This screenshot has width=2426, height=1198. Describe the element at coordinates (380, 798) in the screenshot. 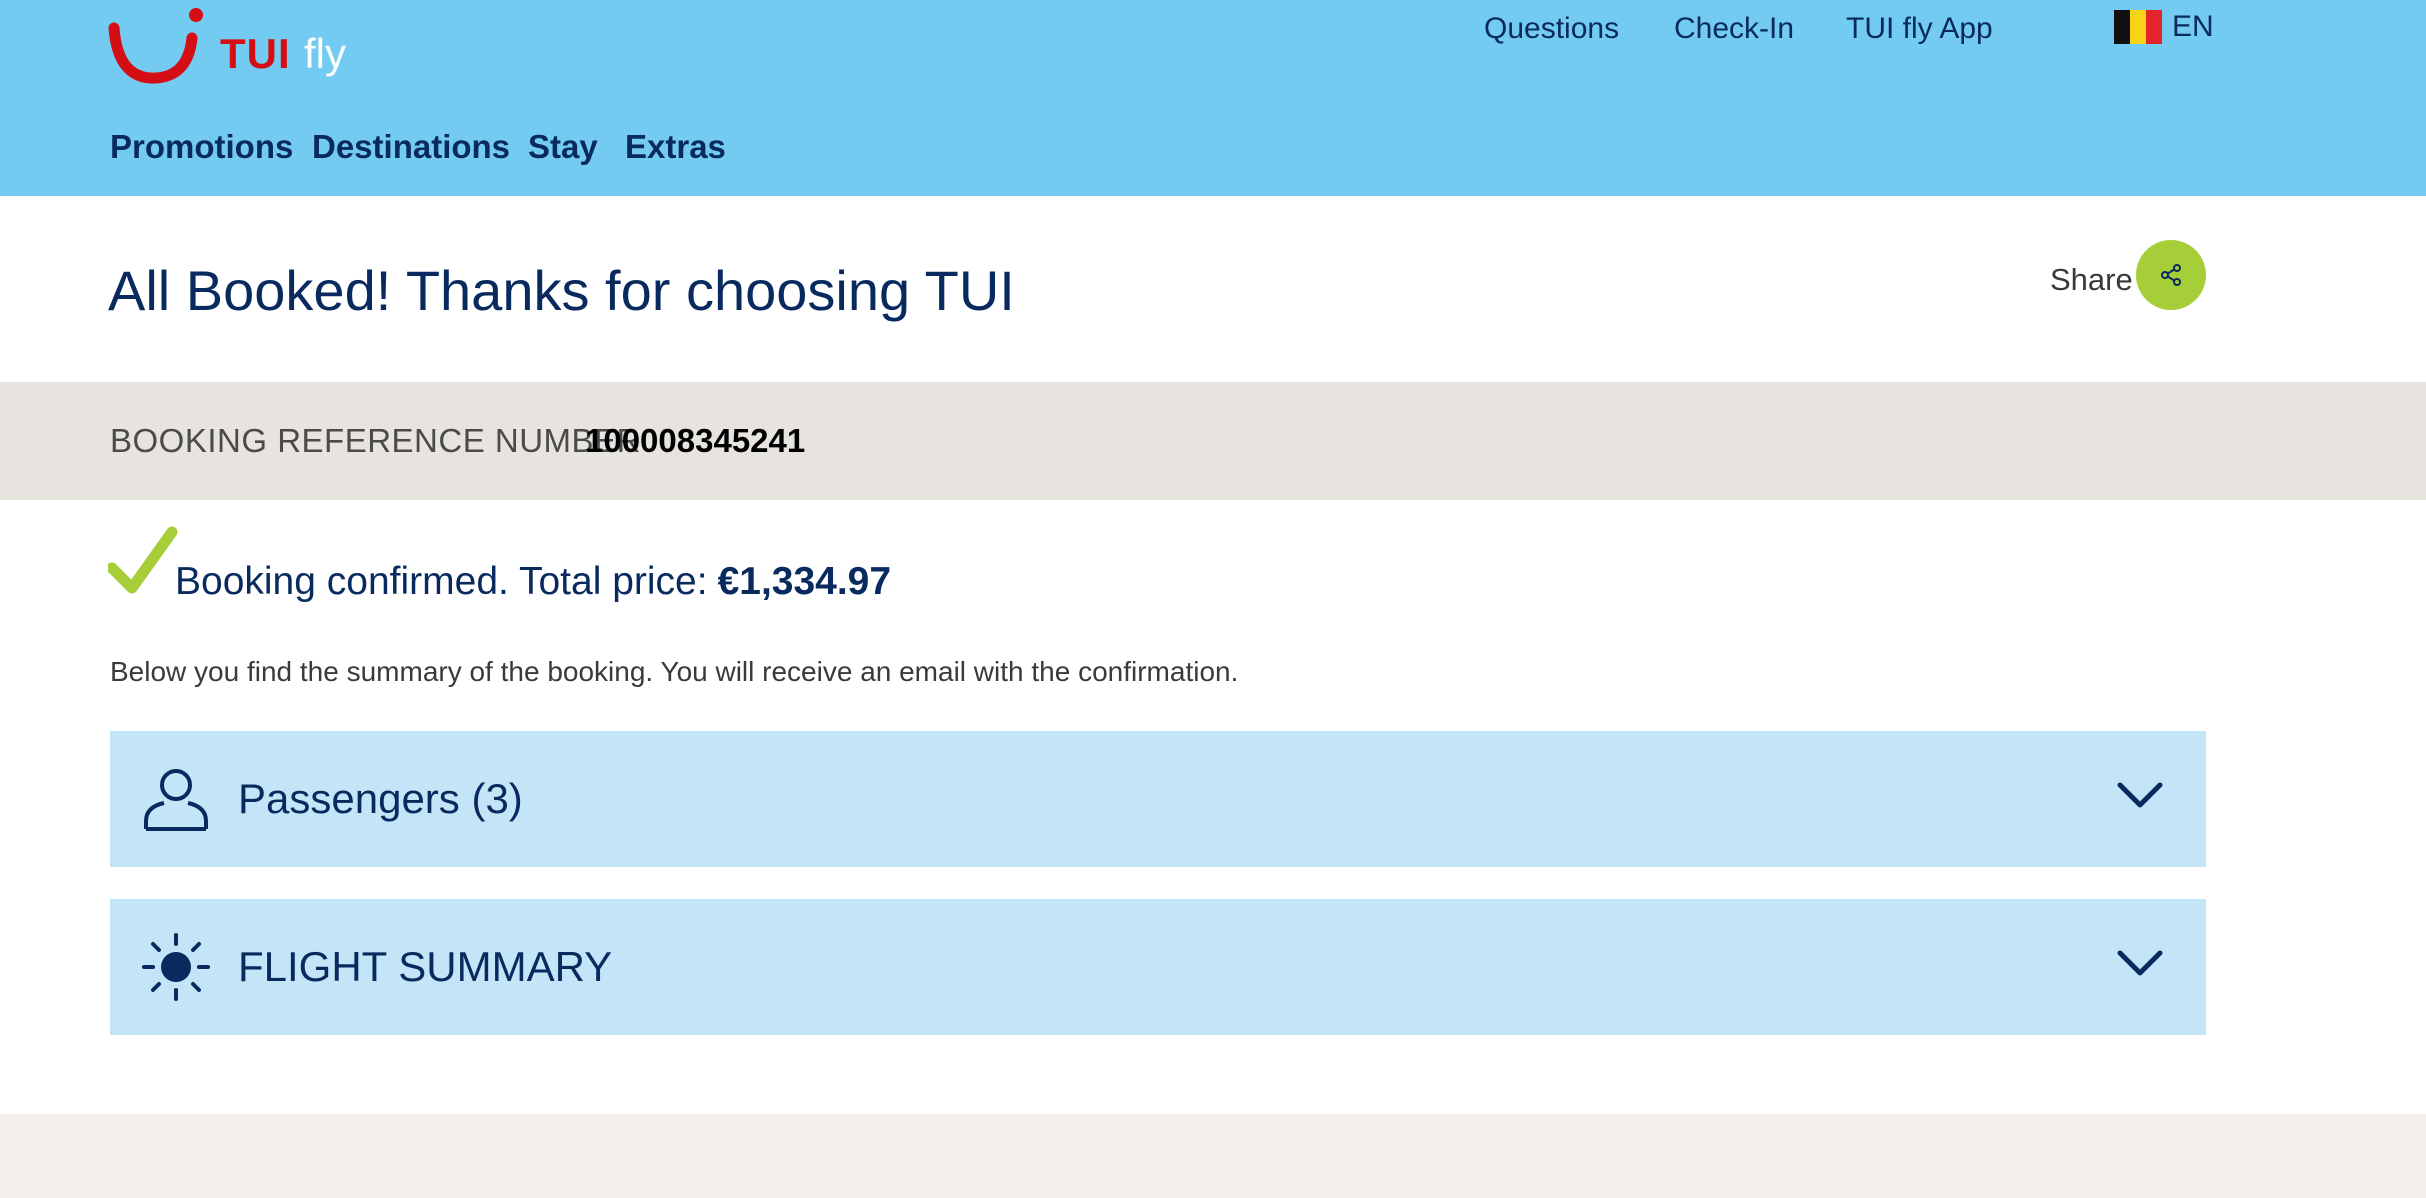

I see `passengers-panel-label: Passengers (3)` at that location.